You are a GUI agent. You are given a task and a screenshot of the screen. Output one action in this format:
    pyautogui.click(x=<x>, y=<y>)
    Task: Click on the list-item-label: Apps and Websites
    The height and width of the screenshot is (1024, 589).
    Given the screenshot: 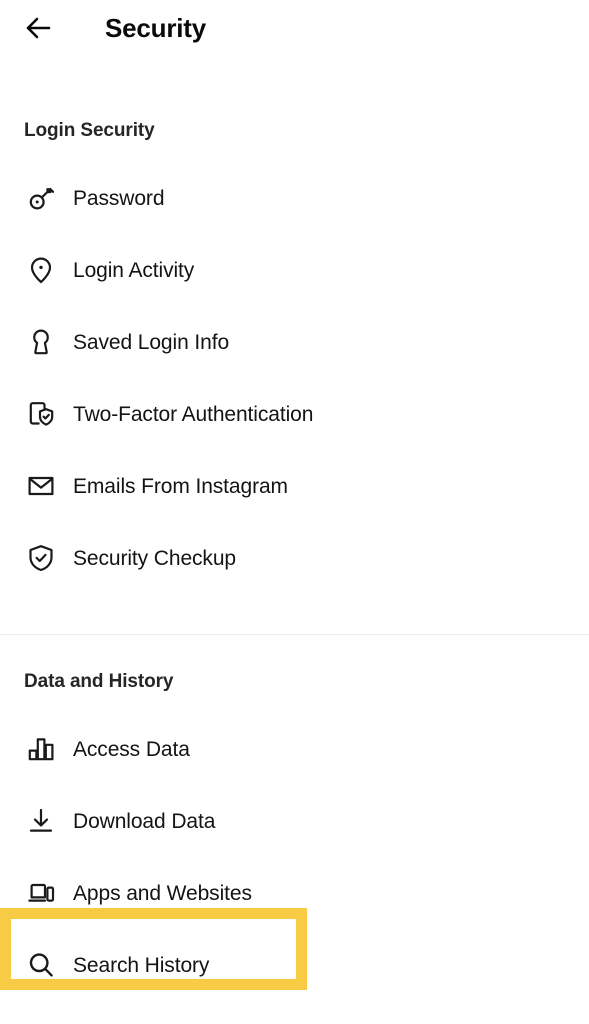 What is the action you would take?
    pyautogui.click(x=162, y=893)
    